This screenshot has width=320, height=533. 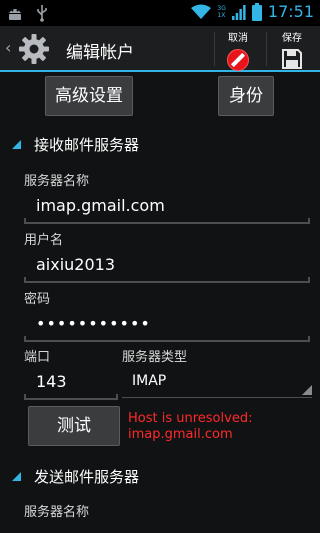 I want to click on server-type-dropdown: IMAP, so click(x=217, y=383).